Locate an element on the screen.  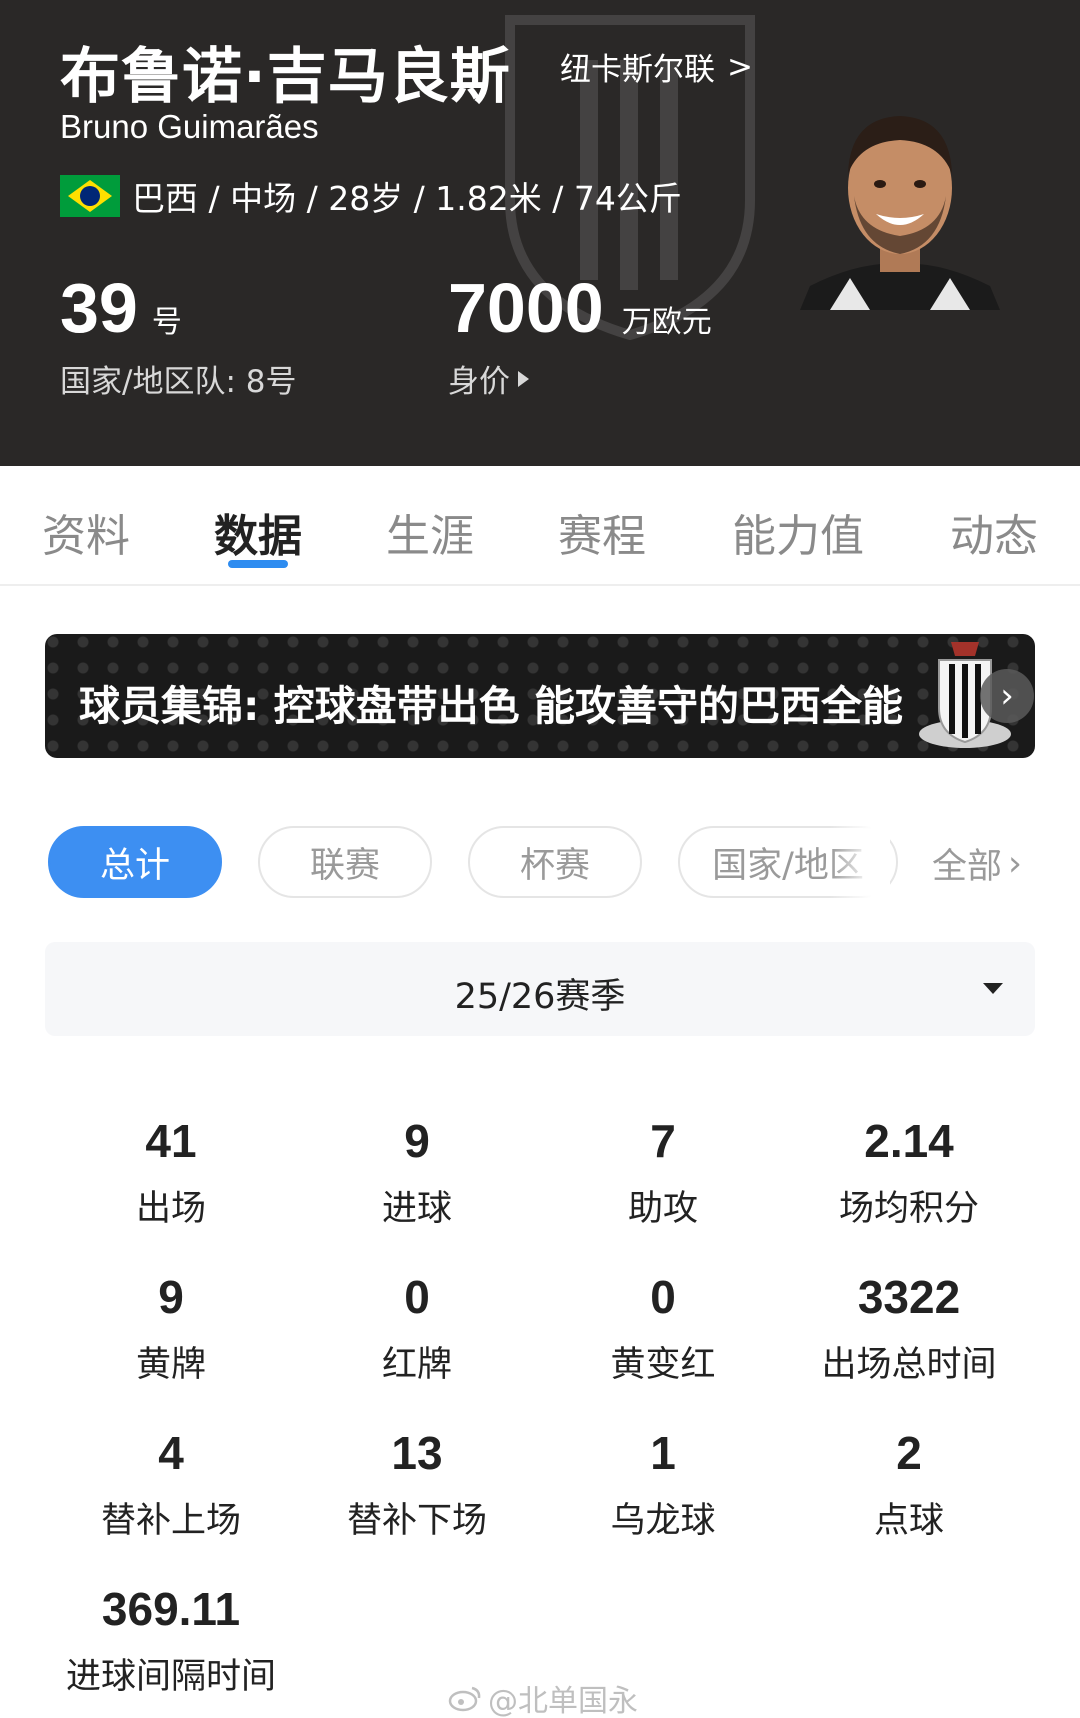
stat-minutes-played: 3322 出场总时间 is located at coordinates (909, 1328).